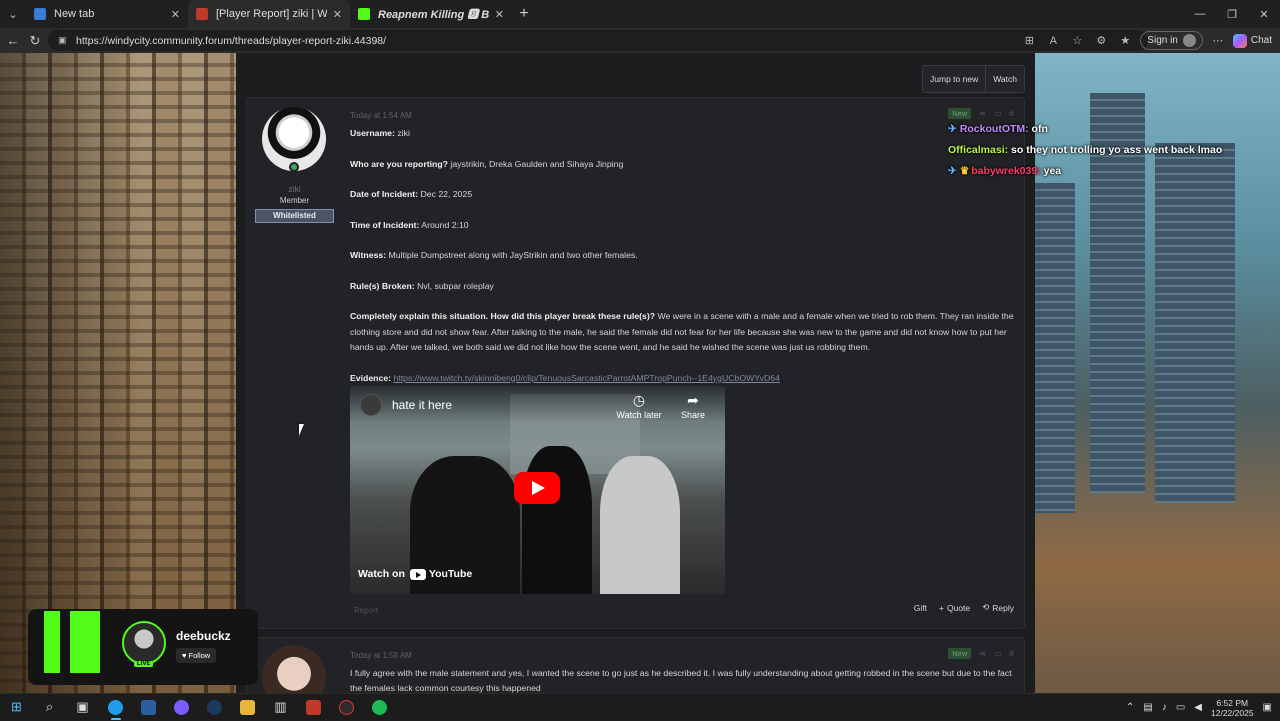 Image resolution: width=1280 pixels, height=721 pixels. I want to click on video-figure, so click(557, 520).